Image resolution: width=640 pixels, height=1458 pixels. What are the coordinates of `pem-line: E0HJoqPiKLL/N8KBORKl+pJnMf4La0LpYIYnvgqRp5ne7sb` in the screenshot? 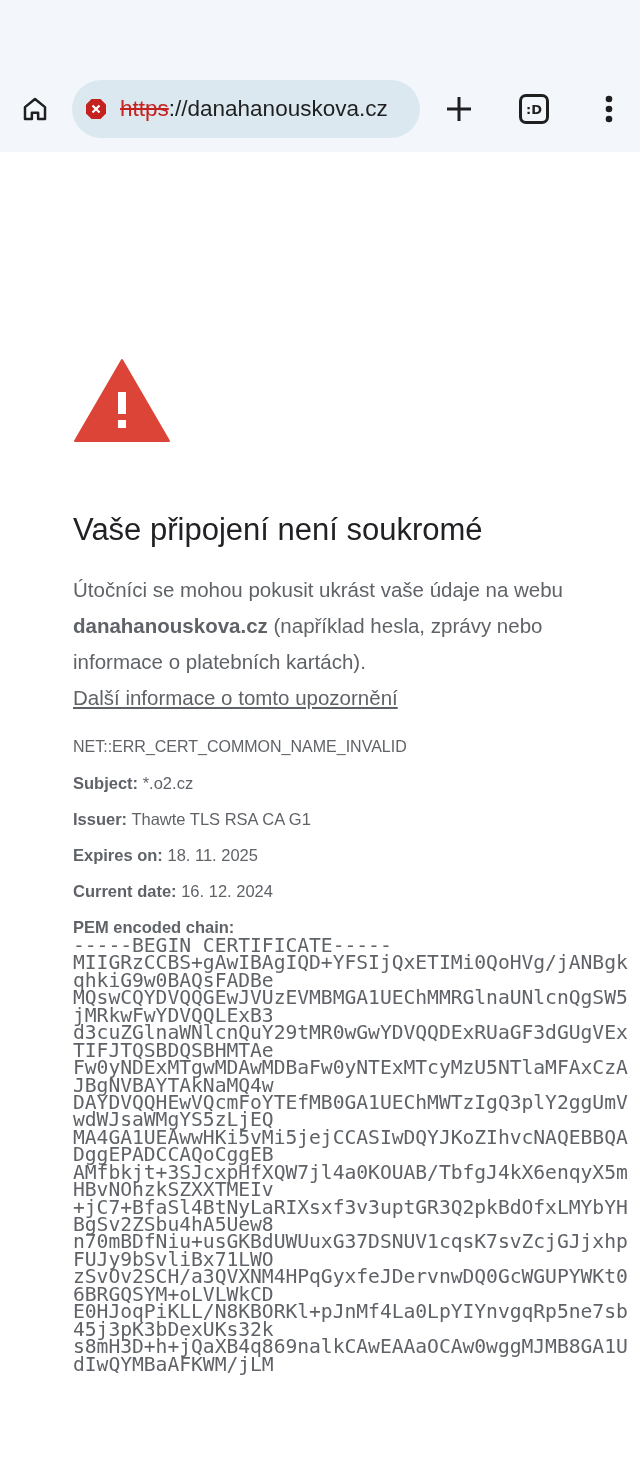 It's located at (351, 1312).